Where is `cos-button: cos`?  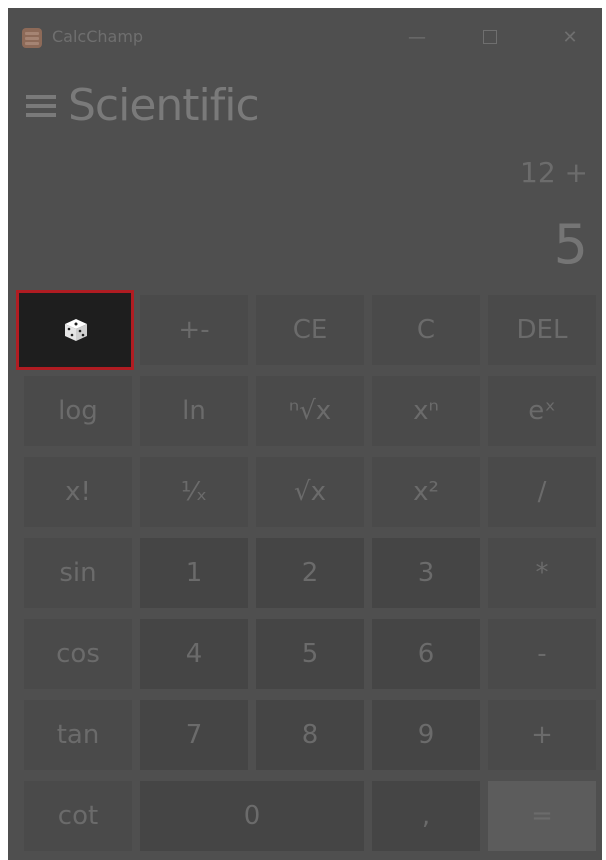
cos-button: cos is located at coordinates (78, 654).